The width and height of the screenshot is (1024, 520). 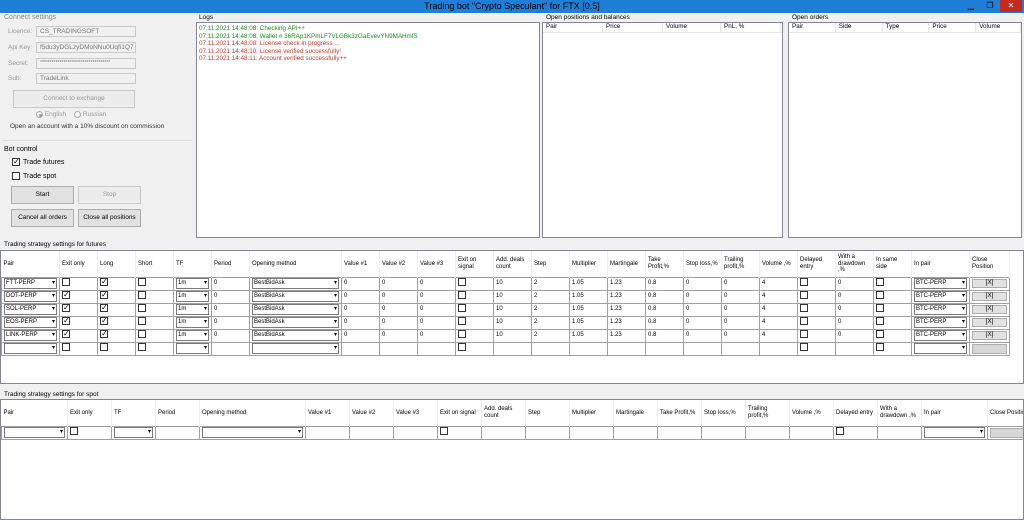 What do you see at coordinates (116, 264) in the screenshot?
I see `futures-col-header: Long` at bounding box center [116, 264].